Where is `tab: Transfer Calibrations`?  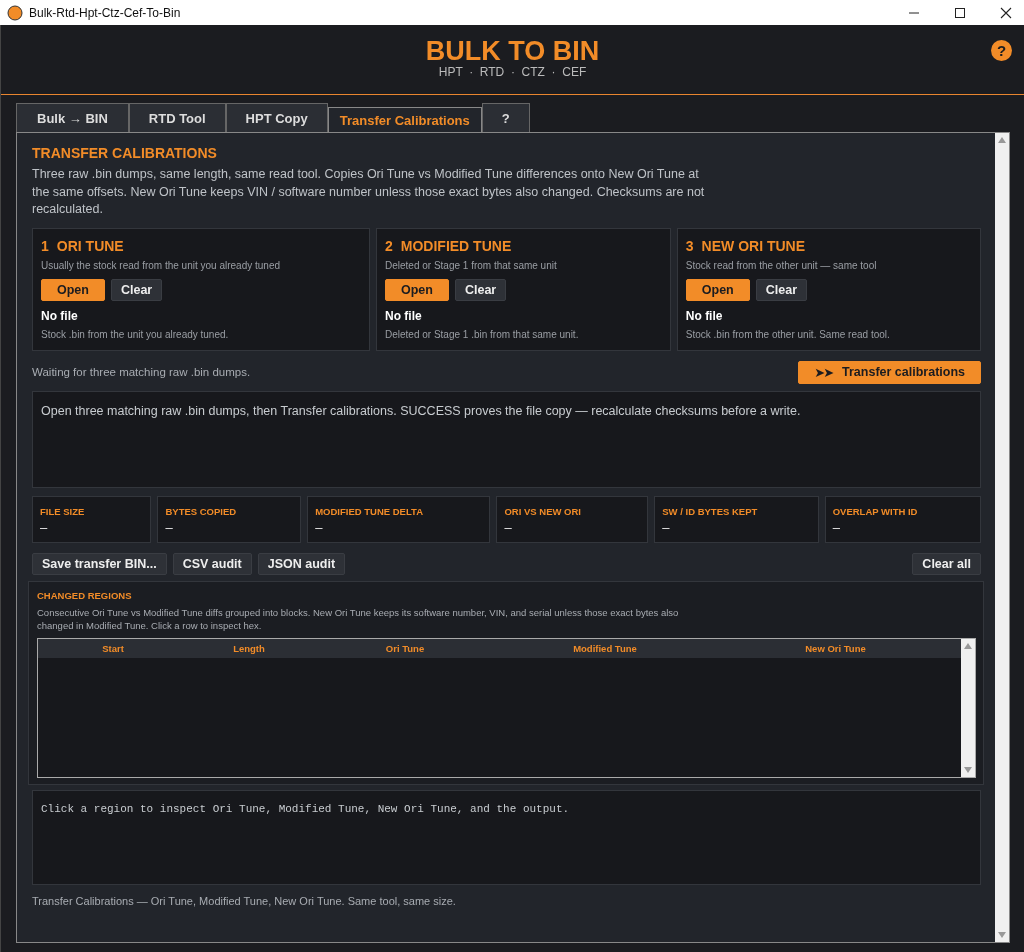
tab: Transfer Calibrations is located at coordinates (404, 119).